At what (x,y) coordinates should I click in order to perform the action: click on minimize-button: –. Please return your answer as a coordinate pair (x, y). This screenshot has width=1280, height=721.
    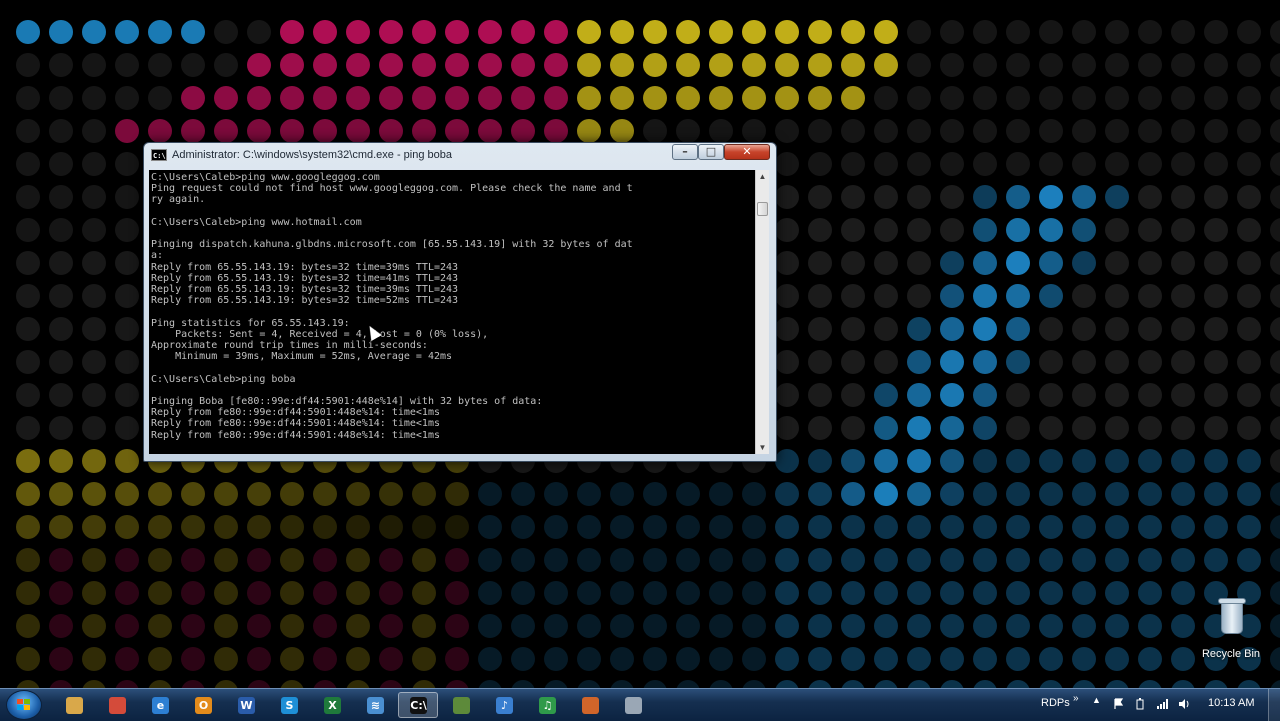
    Looking at the image, I should click on (685, 152).